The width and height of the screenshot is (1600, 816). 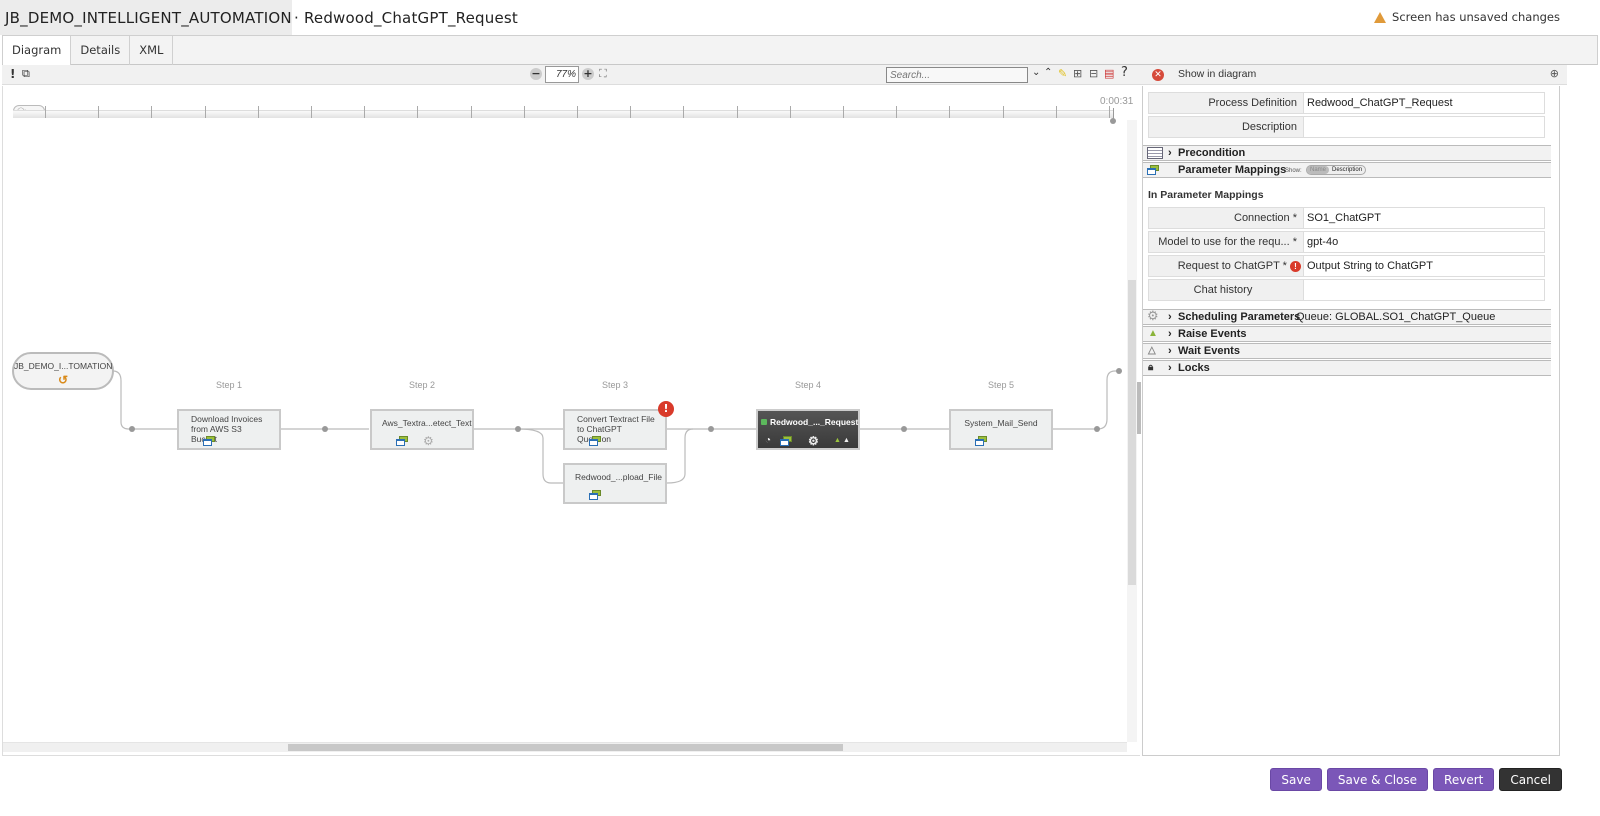 I want to click on param-row: Connection * SO1_ChatGPT, so click(x=1346, y=218).